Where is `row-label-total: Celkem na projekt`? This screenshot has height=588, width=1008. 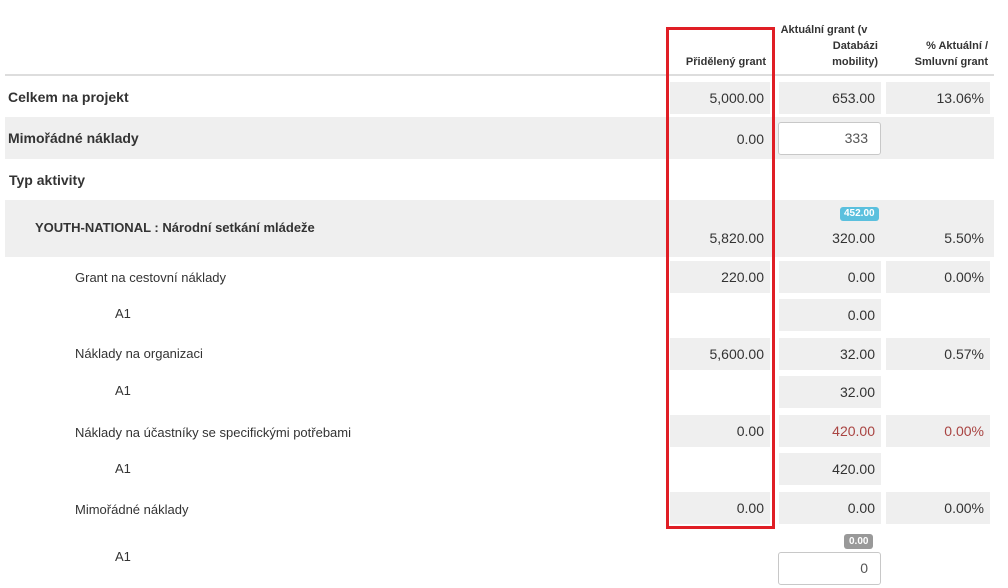
row-label-total: Celkem na projekt is located at coordinates (68, 97).